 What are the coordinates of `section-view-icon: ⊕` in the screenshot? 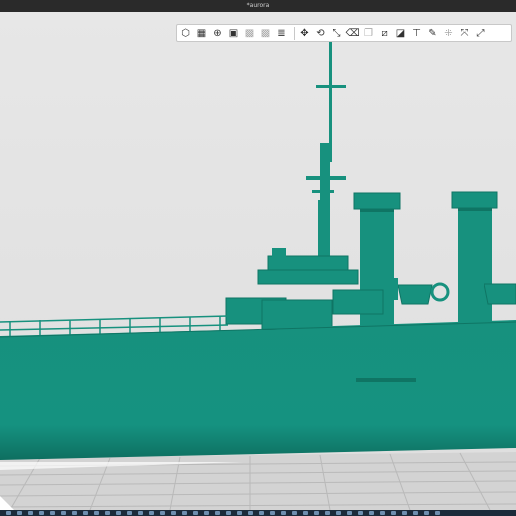 It's located at (217, 33).